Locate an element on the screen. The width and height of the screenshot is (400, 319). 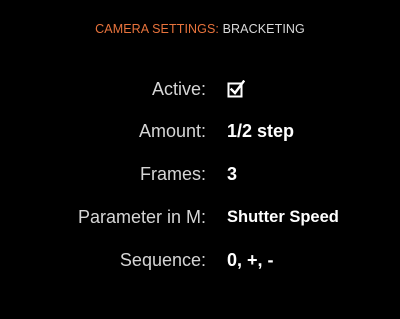
amount-label: Amount: is located at coordinates (172, 131).